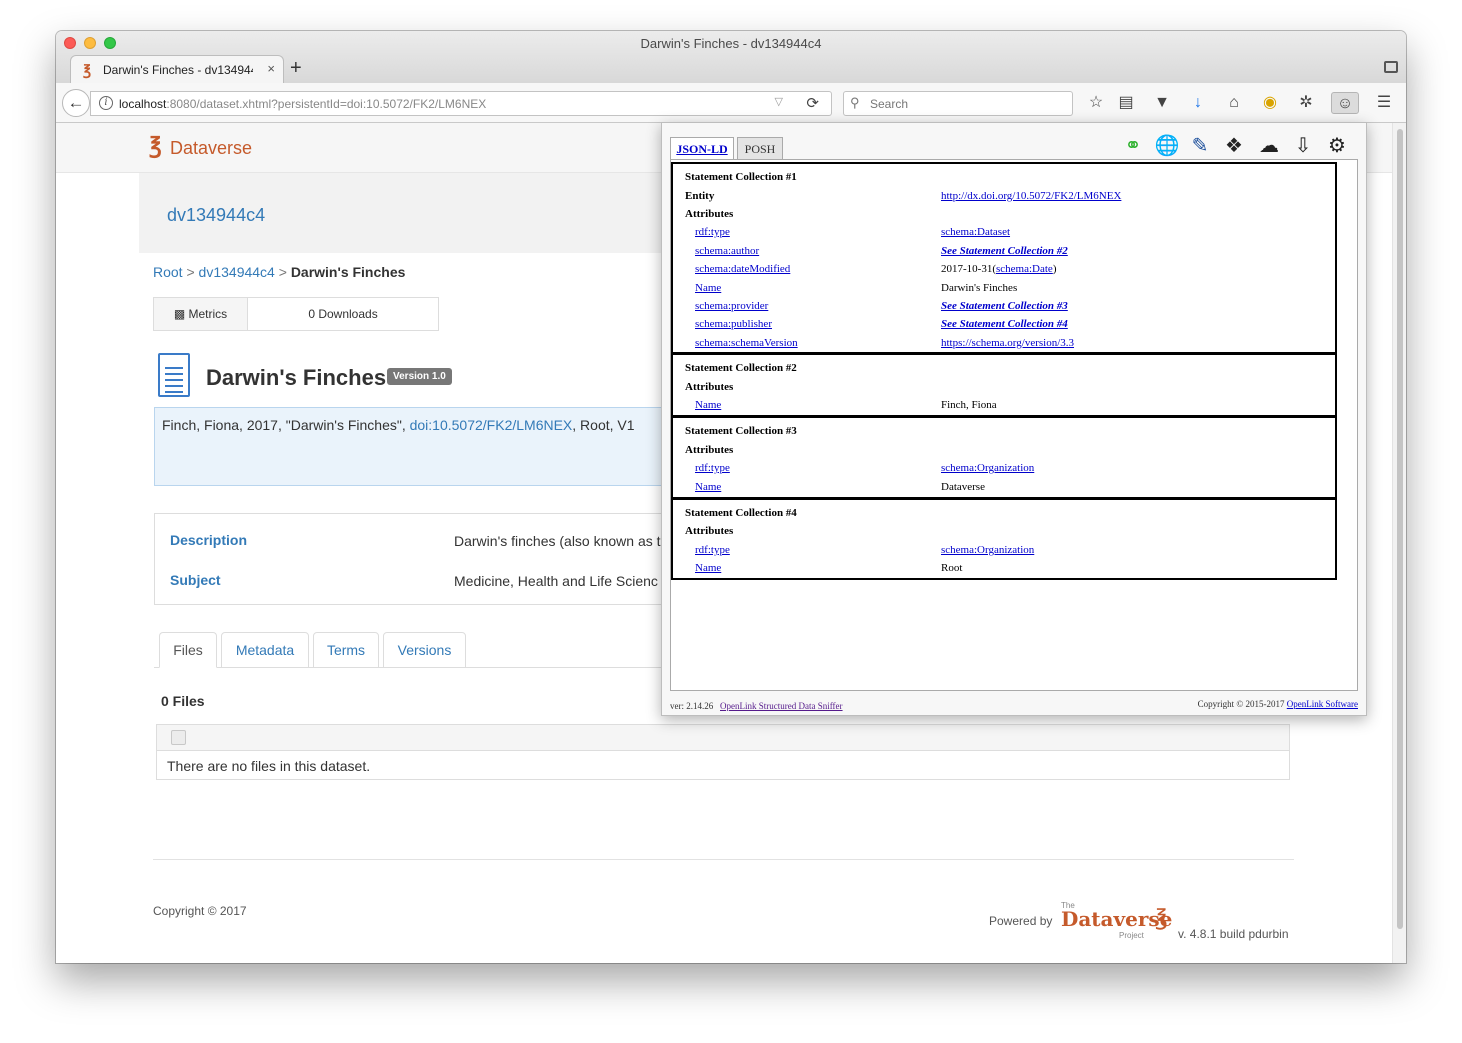 This screenshot has height=1043, width=1462. Describe the element at coordinates (702, 148) in the screenshot. I see `tab-json-ld: JSON-LD` at that location.